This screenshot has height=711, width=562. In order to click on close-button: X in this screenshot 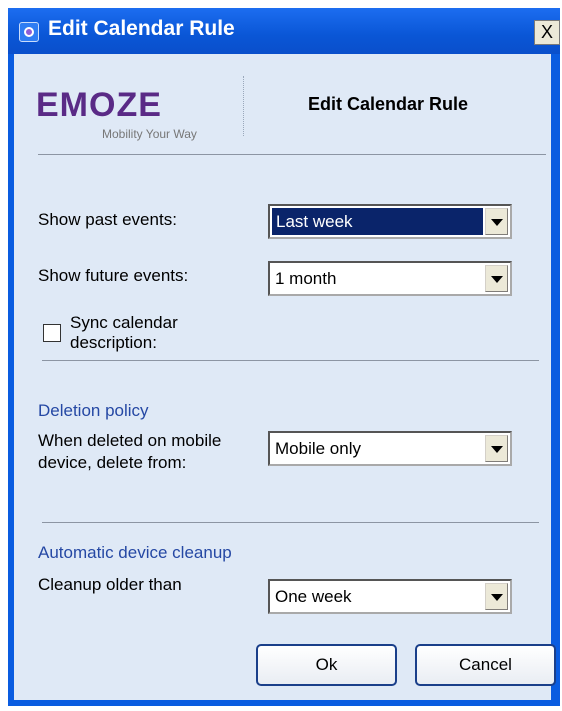, I will do `click(547, 32)`.